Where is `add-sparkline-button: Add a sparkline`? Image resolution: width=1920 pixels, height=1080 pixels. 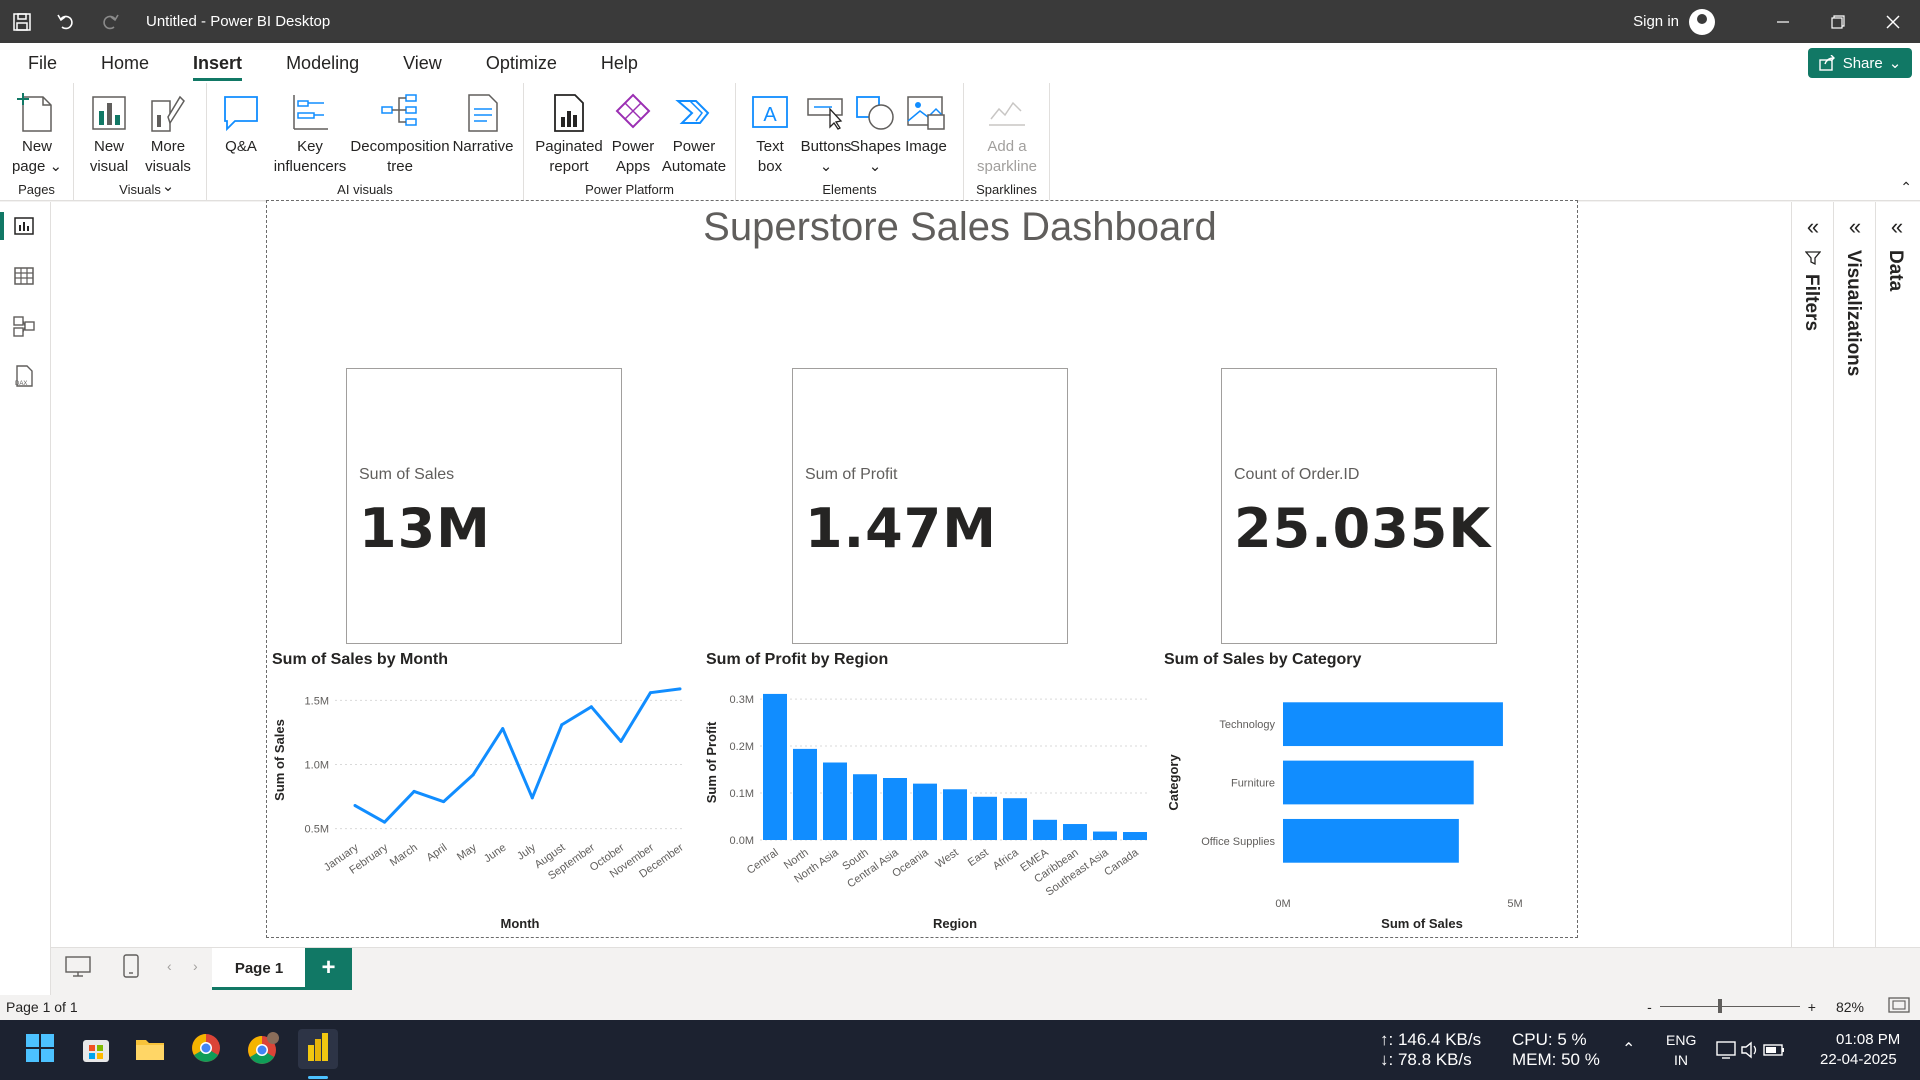
add-sparkline-button: Add a sparkline is located at coordinates (1007, 134).